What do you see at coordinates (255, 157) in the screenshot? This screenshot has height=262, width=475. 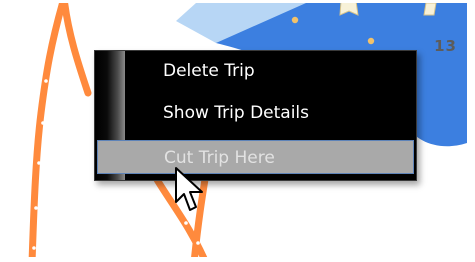 I see `menu-item-cut-trip-here: Cut Trip Here` at bounding box center [255, 157].